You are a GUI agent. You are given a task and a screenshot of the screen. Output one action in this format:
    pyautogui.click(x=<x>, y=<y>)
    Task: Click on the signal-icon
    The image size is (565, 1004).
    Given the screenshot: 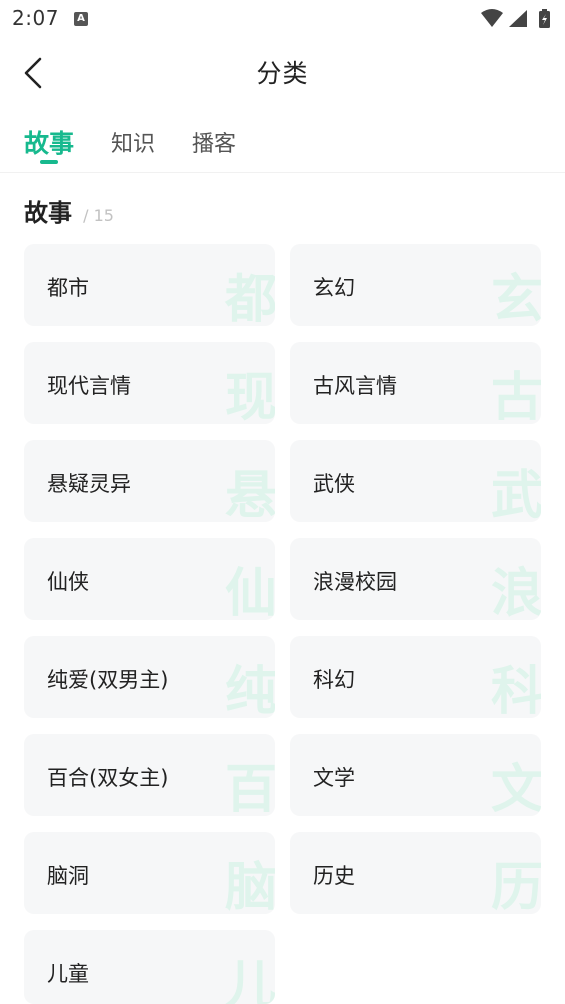 What is the action you would take?
    pyautogui.click(x=518, y=18)
    